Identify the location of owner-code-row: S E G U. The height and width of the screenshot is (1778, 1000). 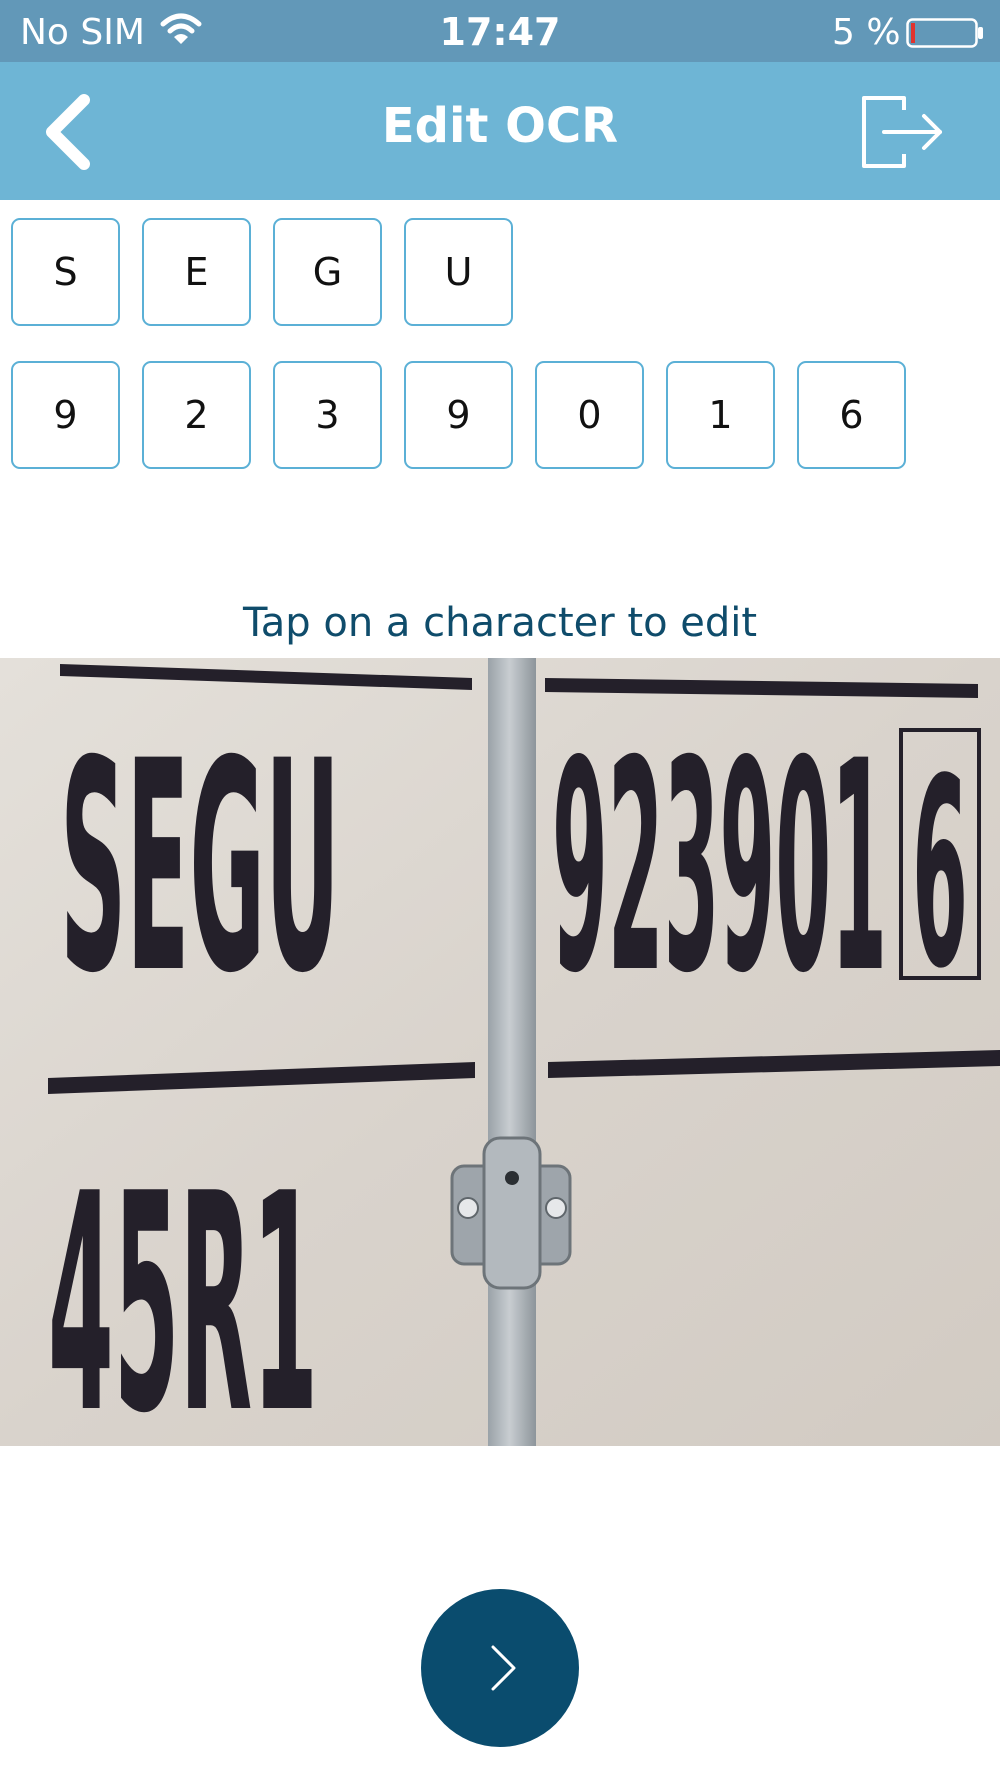
(273, 272).